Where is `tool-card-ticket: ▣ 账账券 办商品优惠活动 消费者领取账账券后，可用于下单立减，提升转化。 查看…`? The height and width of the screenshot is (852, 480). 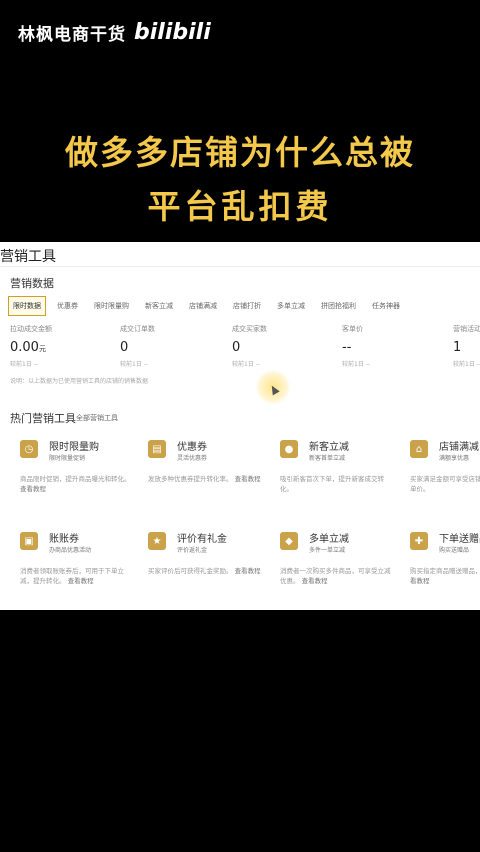 tool-card-ticket: ▣ 账账券 办商品优惠活动 消费者领取账账券后，可用于下单立减，提升转化。 查看… is located at coordinates (79, 565).